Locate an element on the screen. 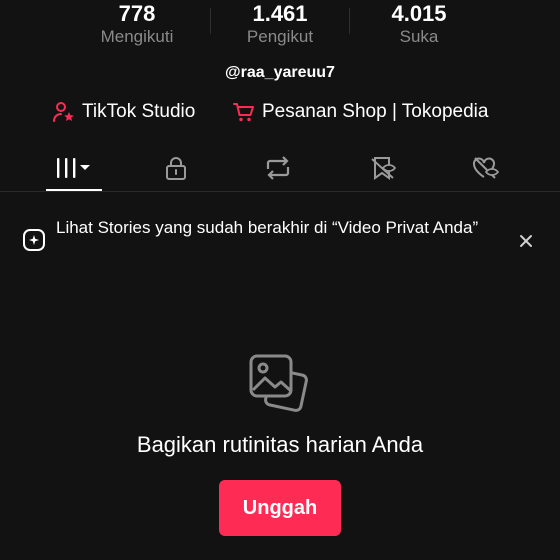  tab-videos is located at coordinates (74, 168).